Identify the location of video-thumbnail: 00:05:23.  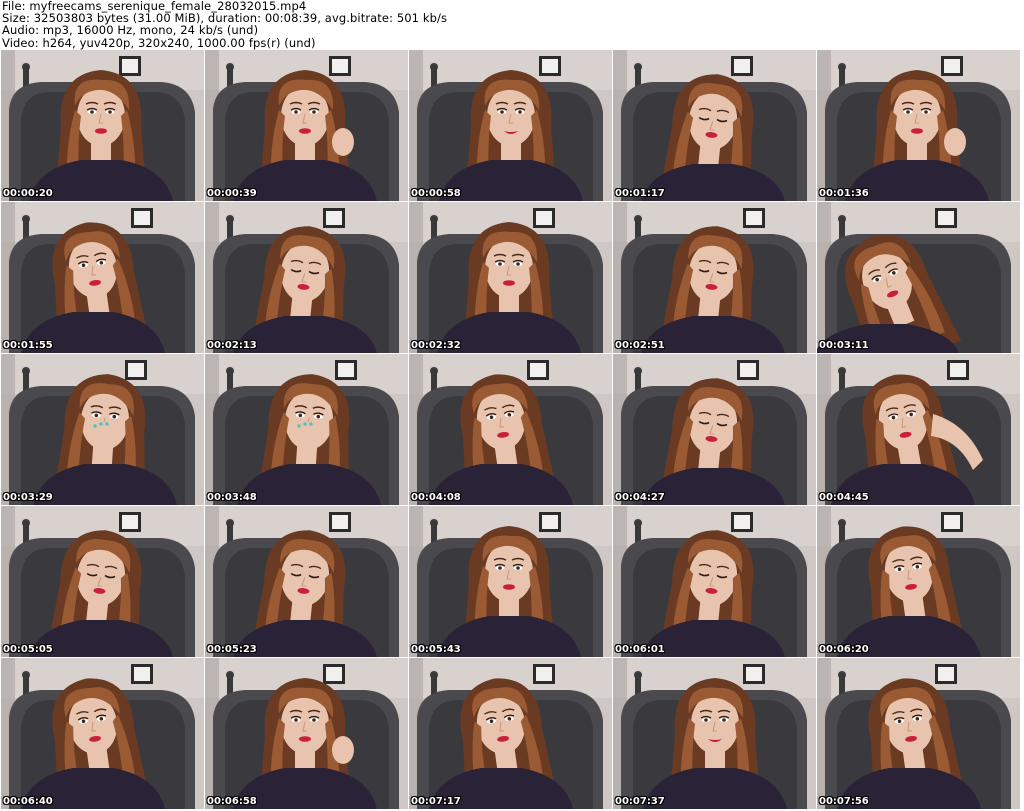
(306, 581).